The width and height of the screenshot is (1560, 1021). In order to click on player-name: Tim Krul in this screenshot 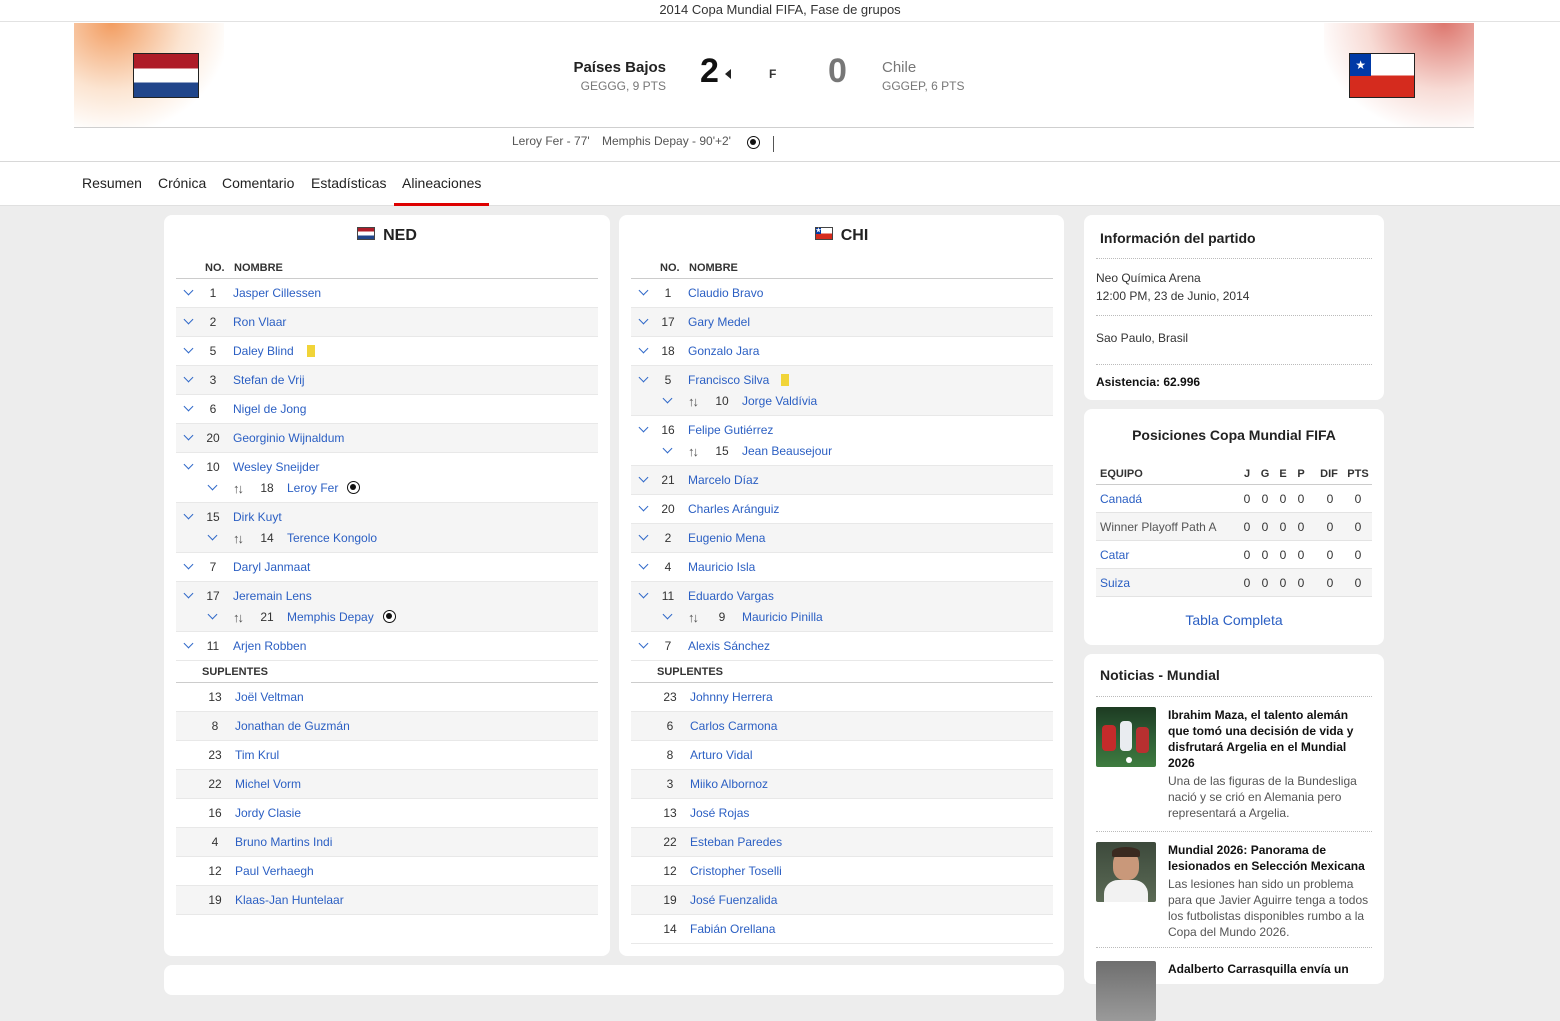, I will do `click(257, 755)`.